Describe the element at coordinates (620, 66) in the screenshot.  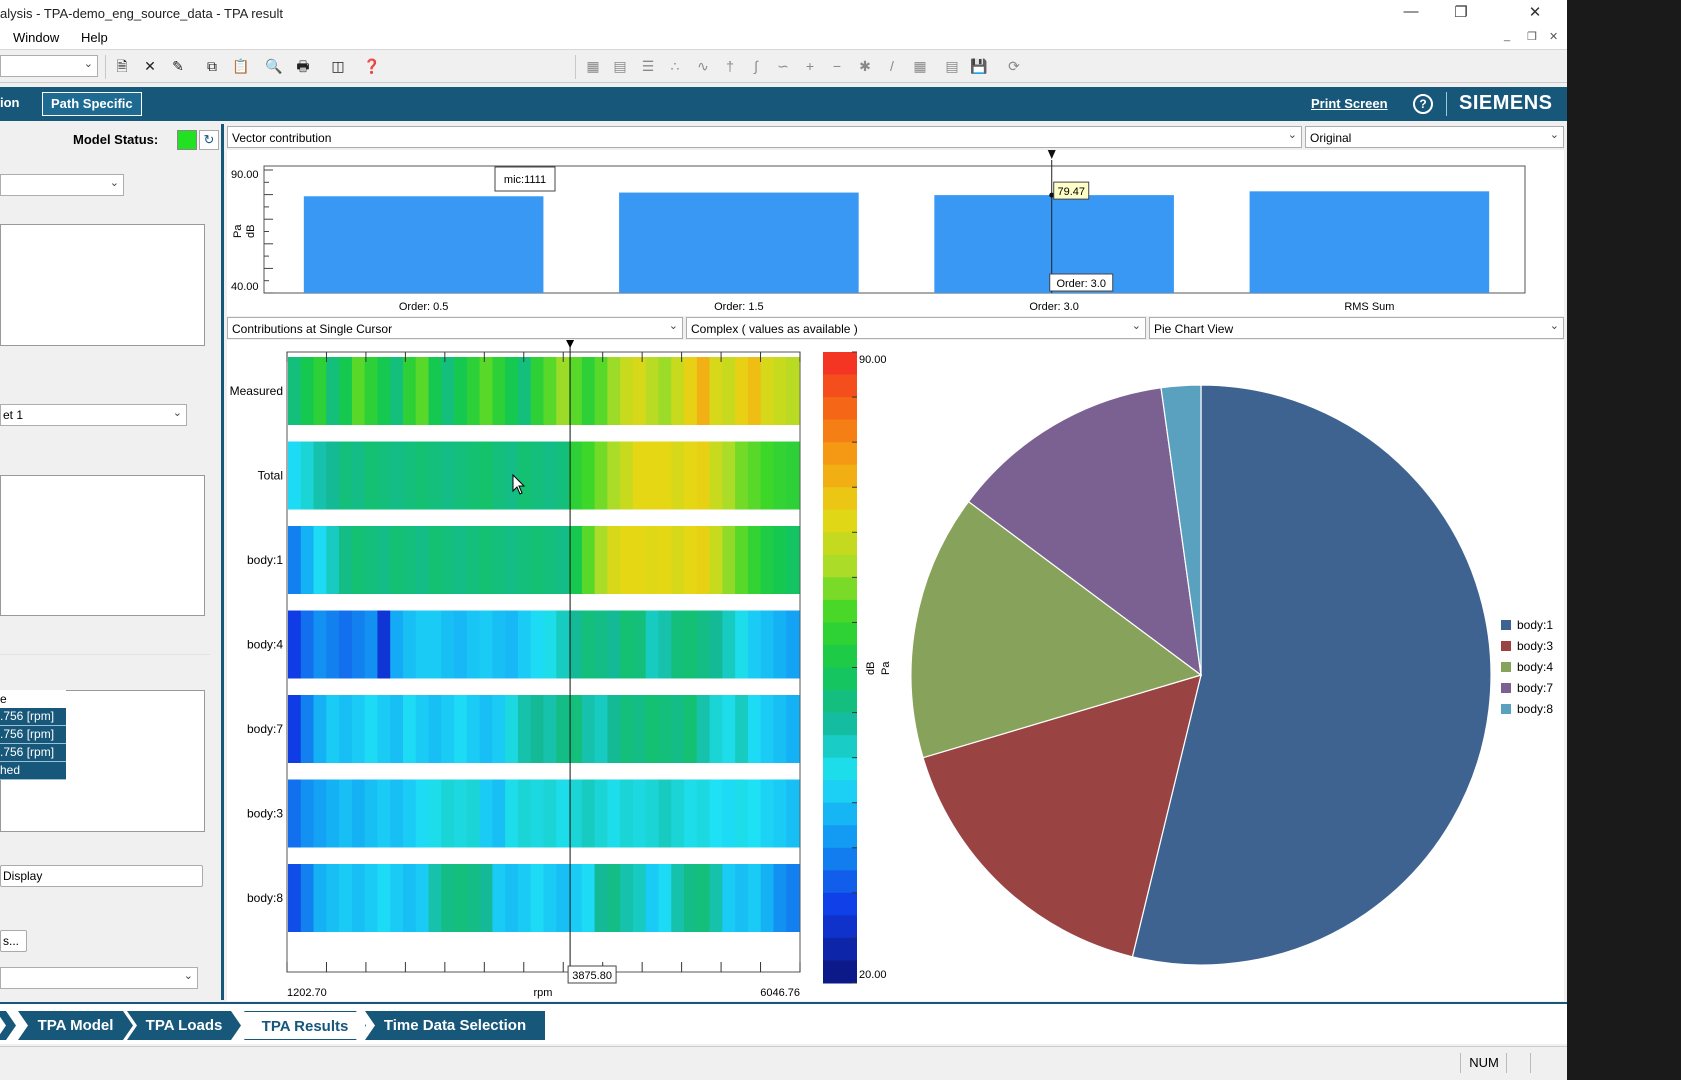
I see `chart-tool-icon: ▤` at that location.